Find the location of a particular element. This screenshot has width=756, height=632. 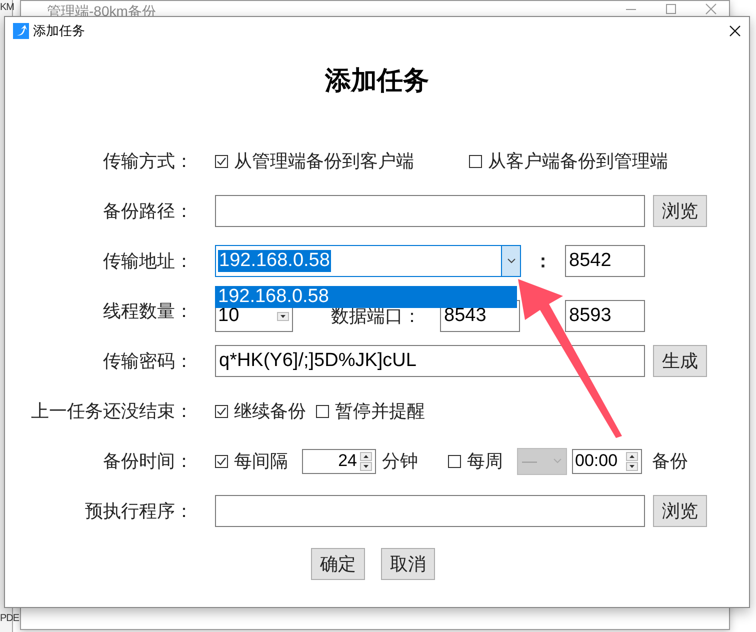

field-label: 数据端口： is located at coordinates (376, 316).